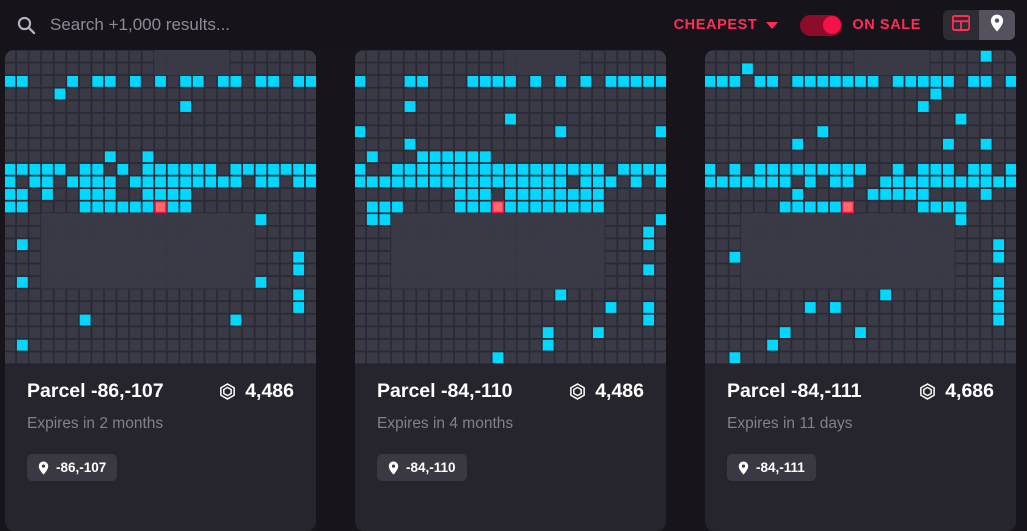 Image resolution: width=1027 pixels, height=531 pixels. Describe the element at coordinates (715, 25) in the screenshot. I see `sort-label: CHEAPEST` at that location.